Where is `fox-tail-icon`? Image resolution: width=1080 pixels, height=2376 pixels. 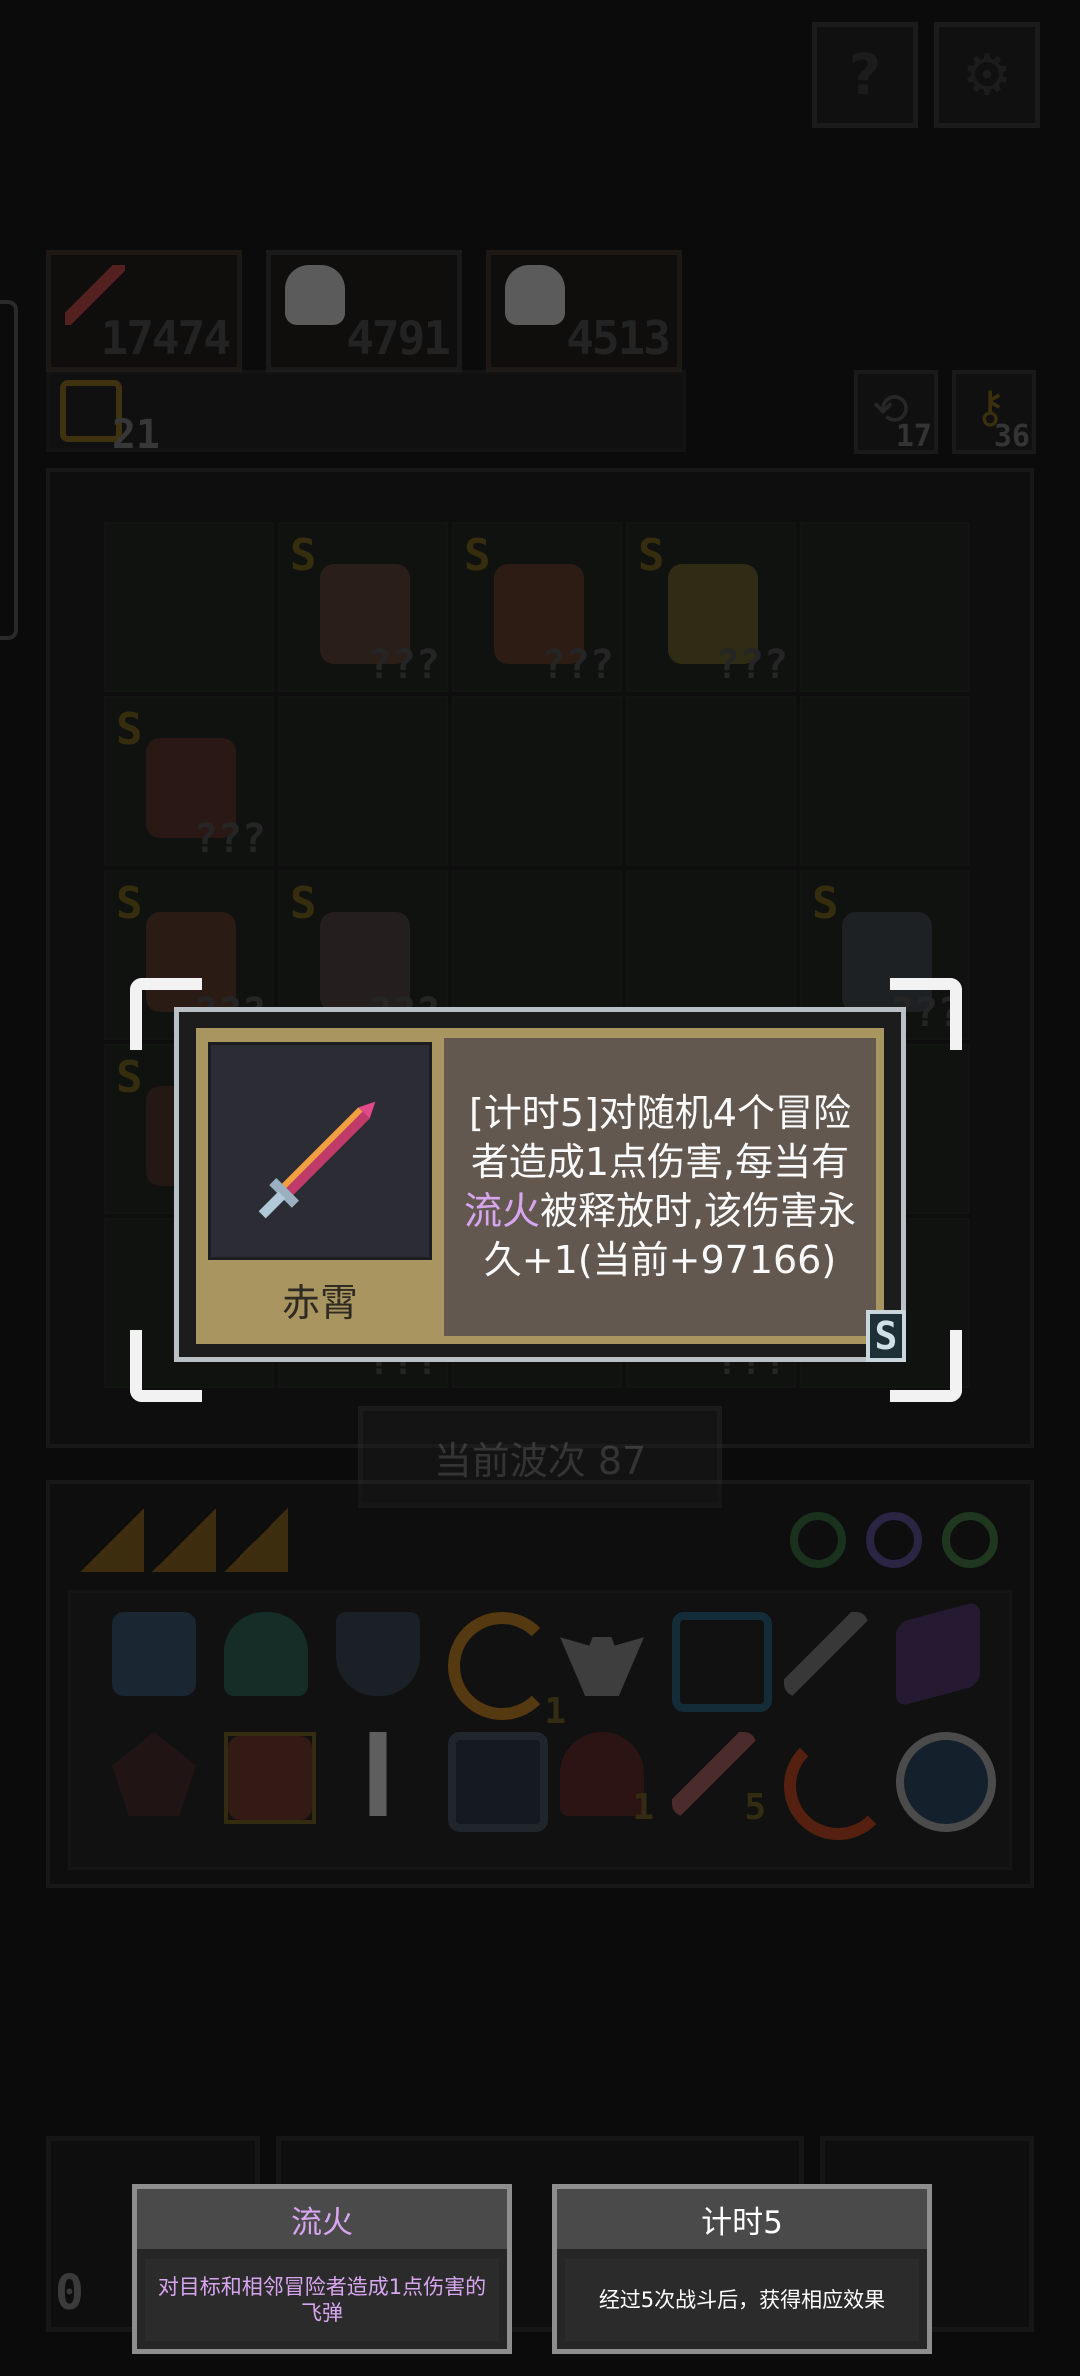
fox-tail-icon is located at coordinates (838, 1786).